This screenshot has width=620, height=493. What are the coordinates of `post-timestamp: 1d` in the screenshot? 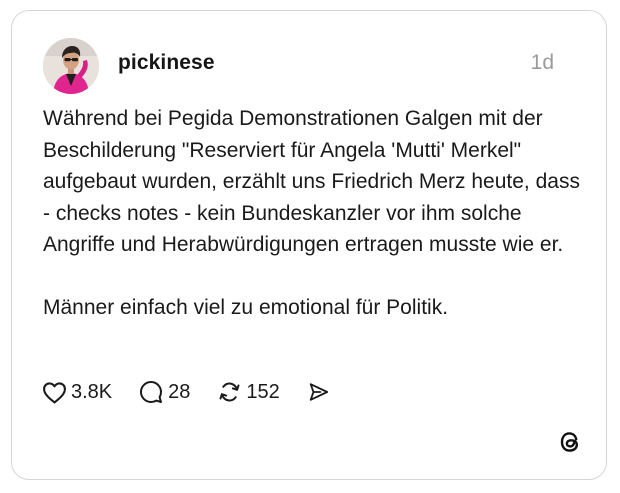 It's located at (542, 62).